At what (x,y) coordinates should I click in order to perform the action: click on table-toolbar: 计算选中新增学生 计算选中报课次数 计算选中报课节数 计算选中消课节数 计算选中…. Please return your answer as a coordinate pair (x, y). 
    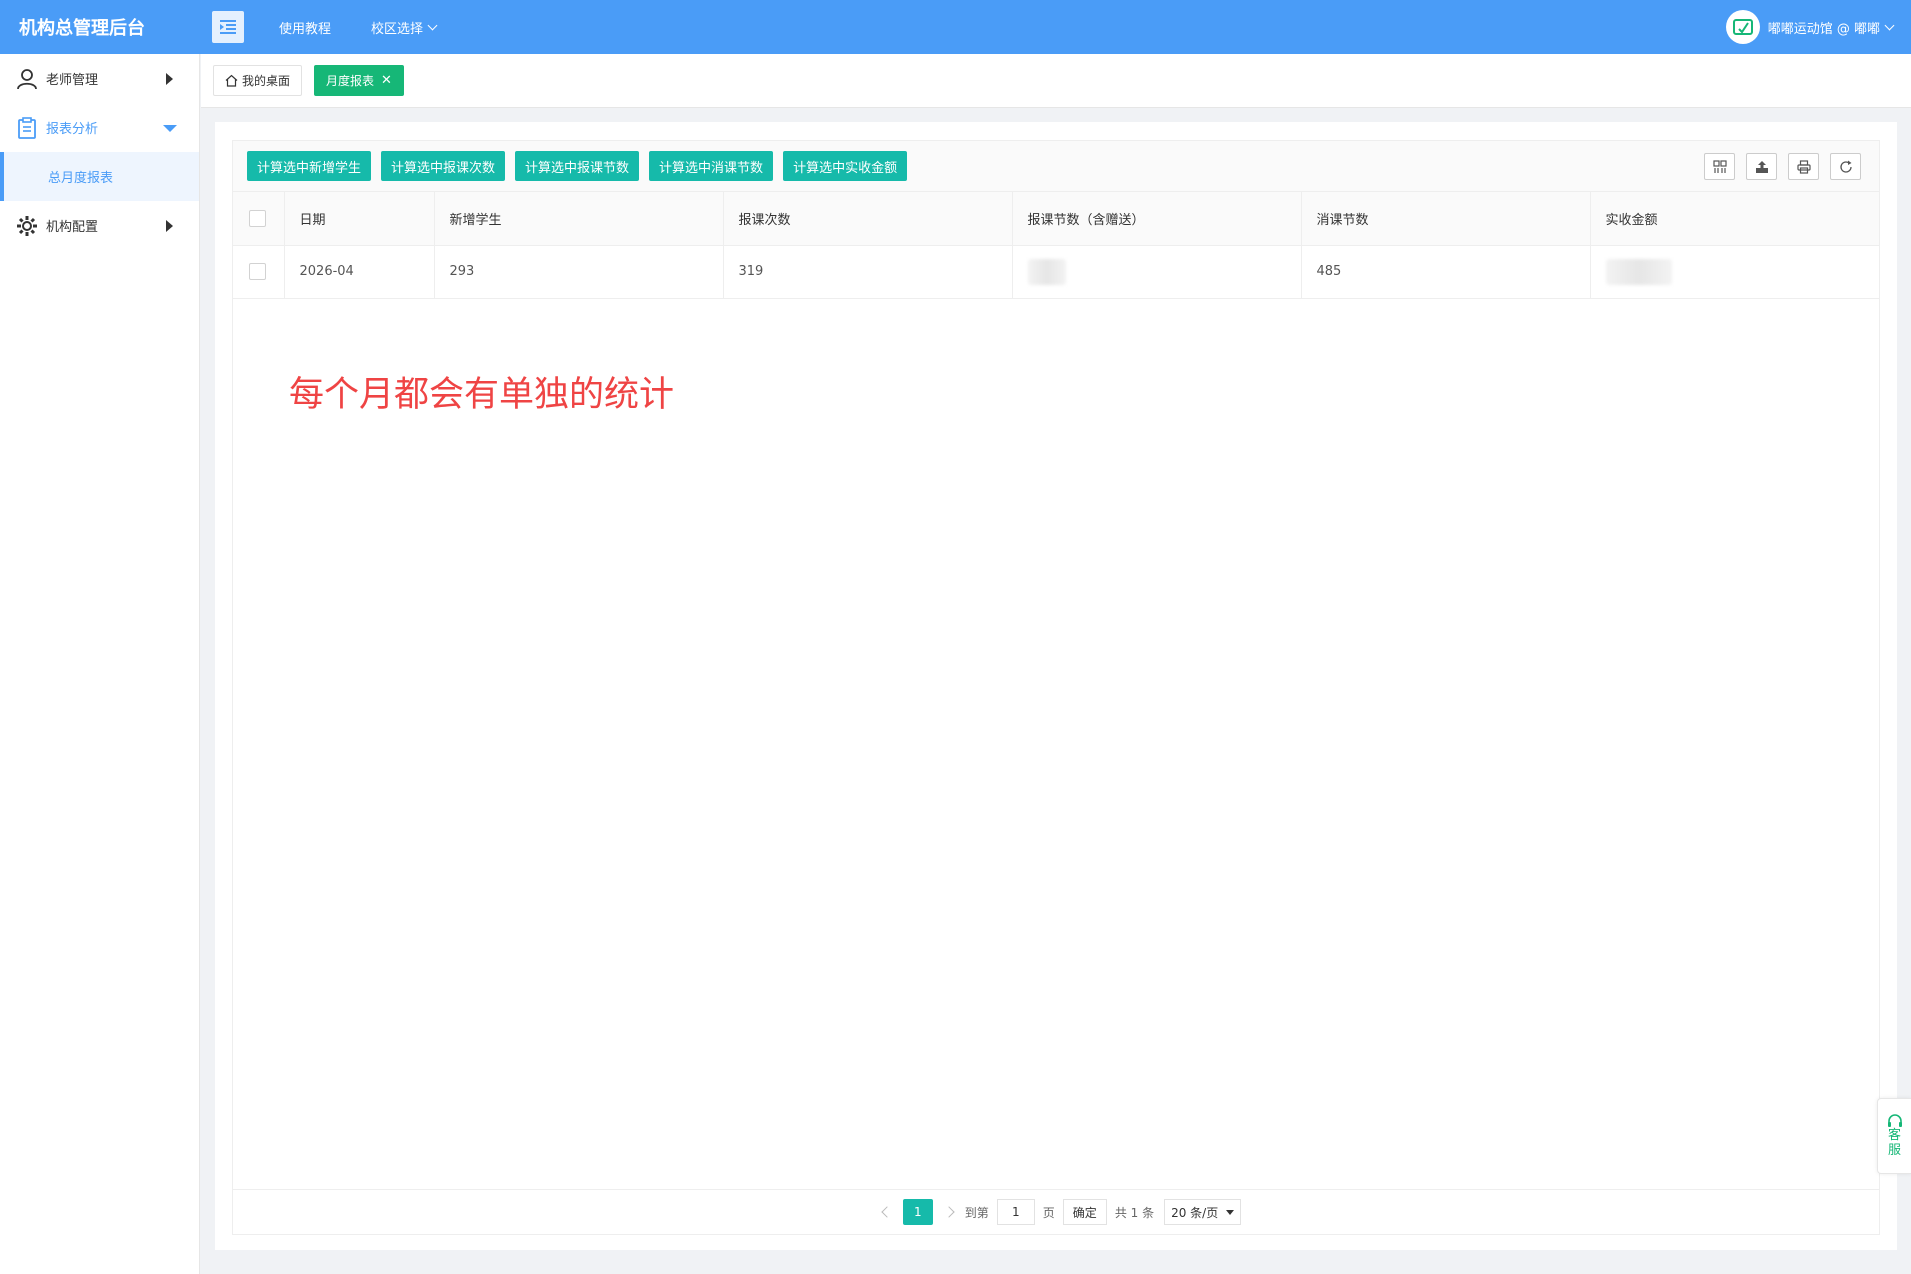
    Looking at the image, I should click on (1056, 166).